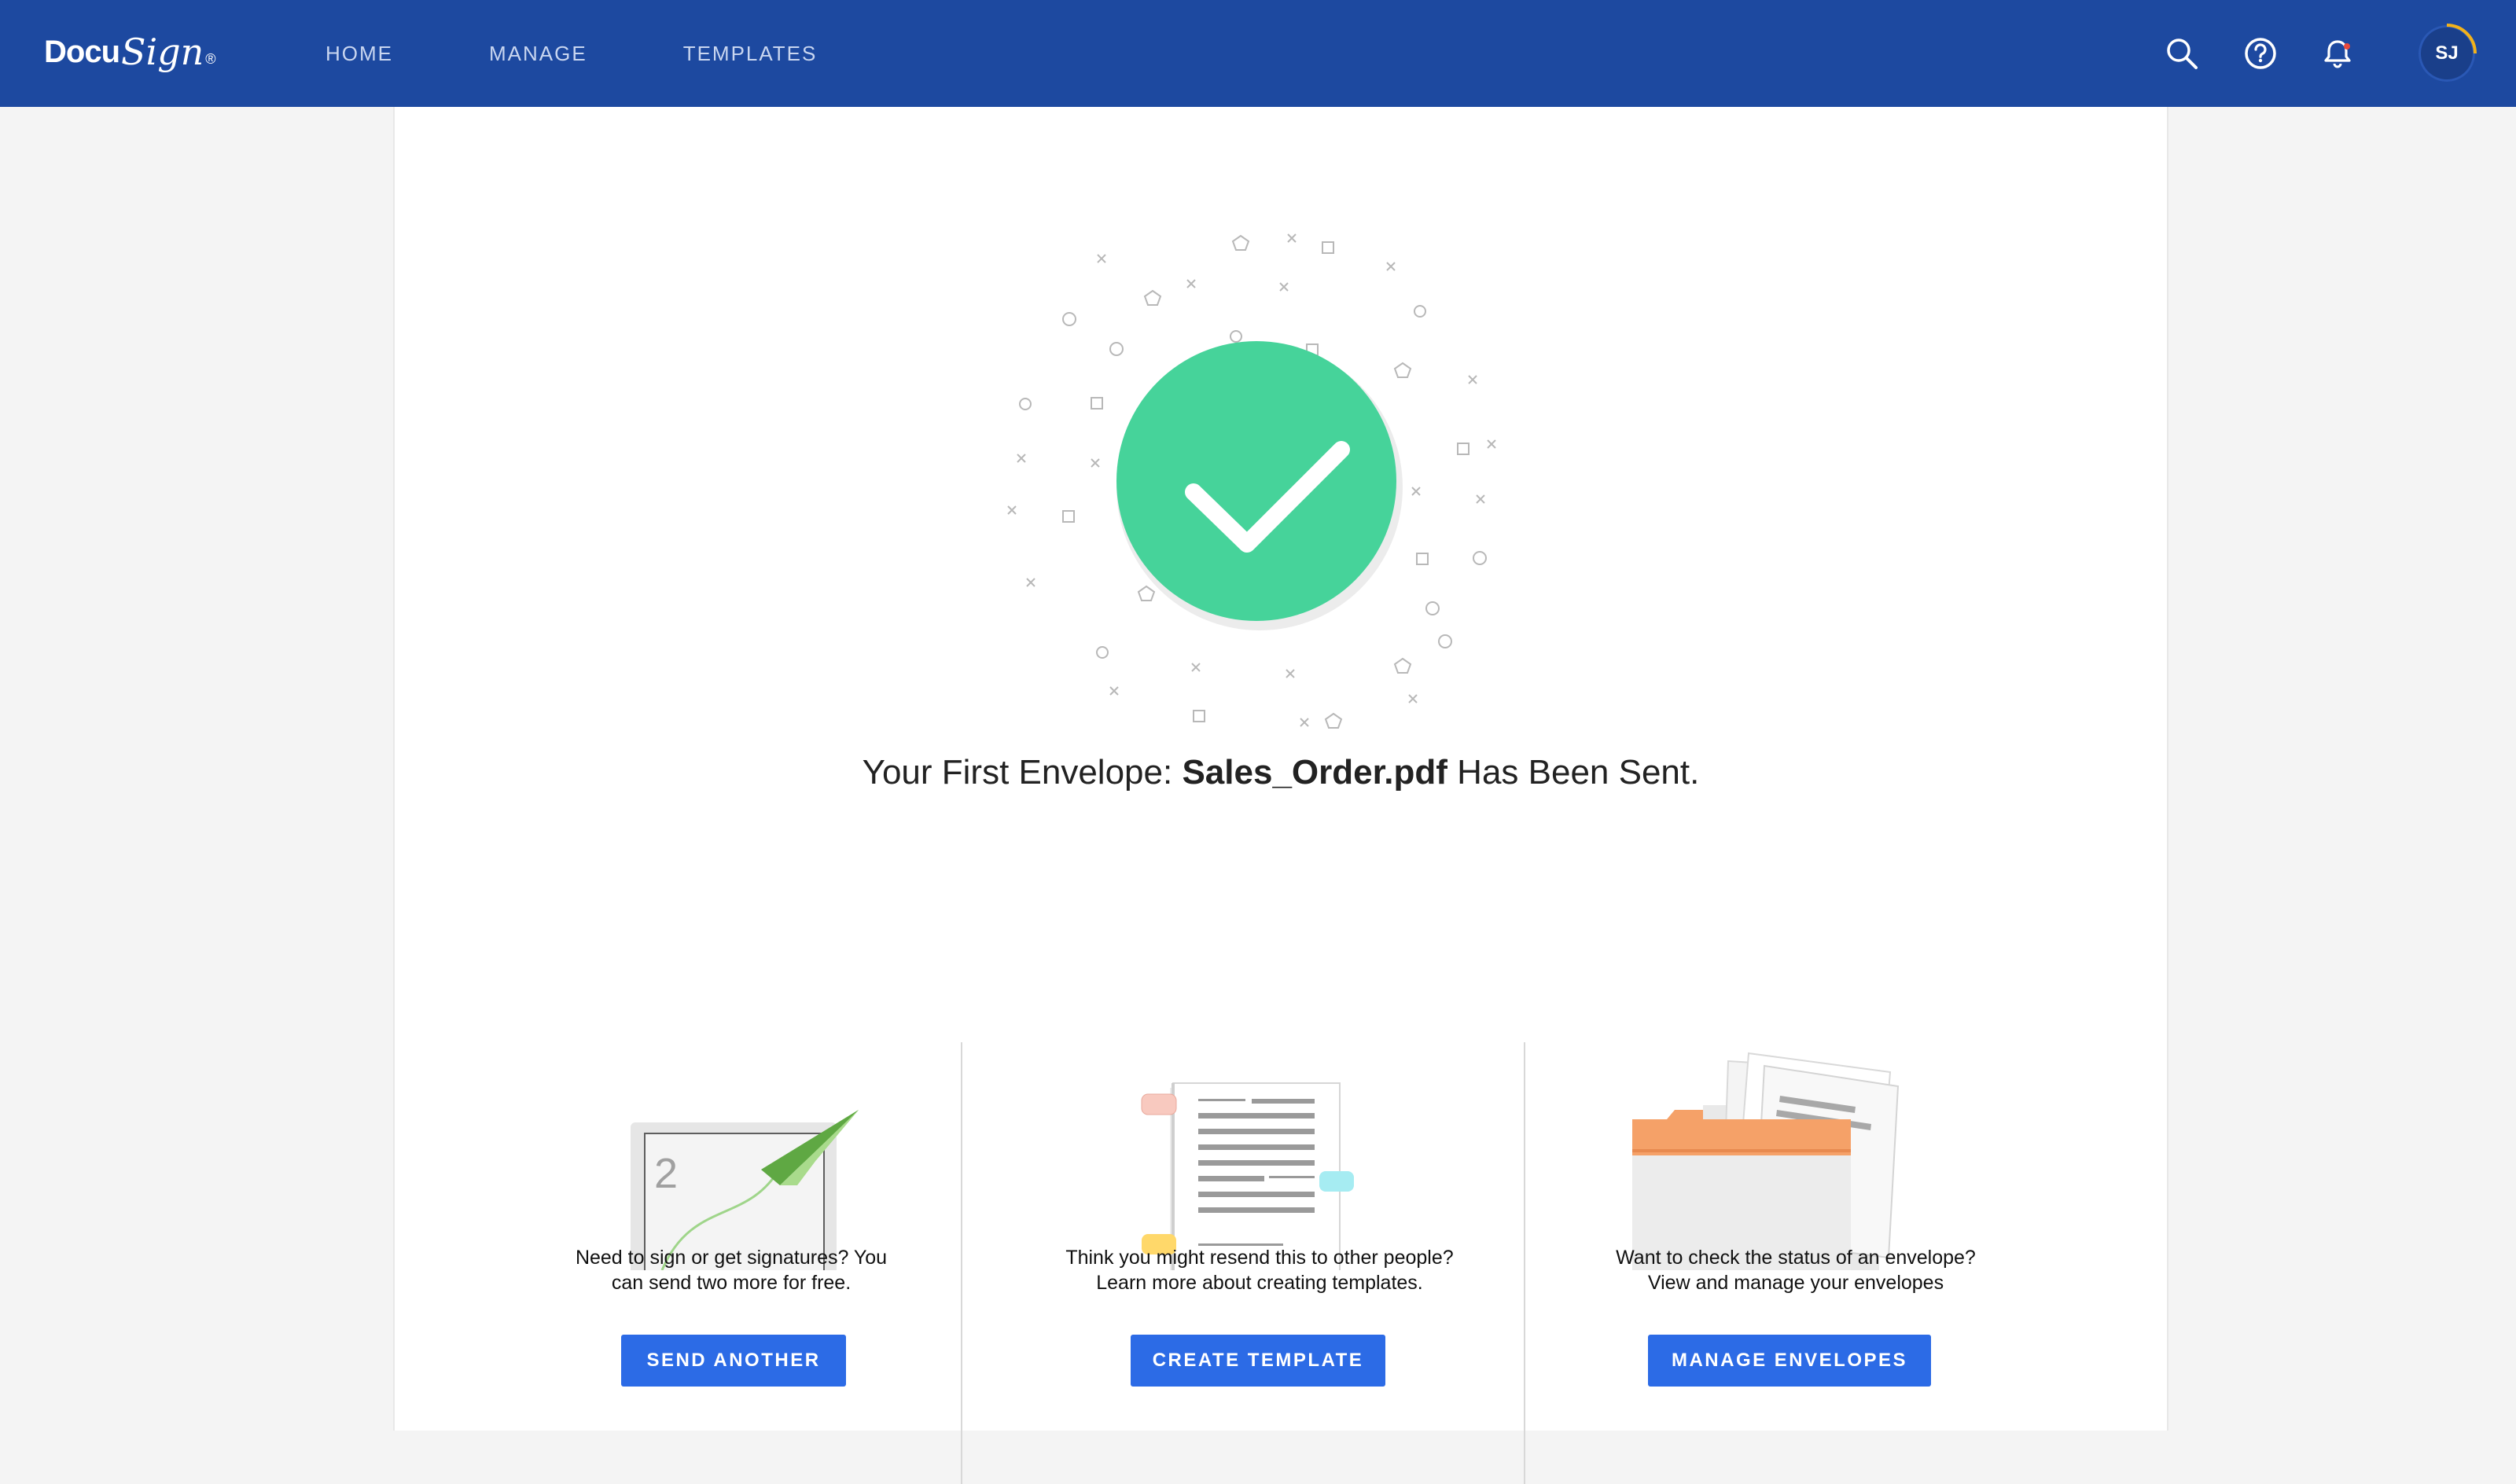 This screenshot has height=1484, width=2516. What do you see at coordinates (1314, 772) in the screenshot?
I see `envelope-filename: Sales_Order.pdf` at bounding box center [1314, 772].